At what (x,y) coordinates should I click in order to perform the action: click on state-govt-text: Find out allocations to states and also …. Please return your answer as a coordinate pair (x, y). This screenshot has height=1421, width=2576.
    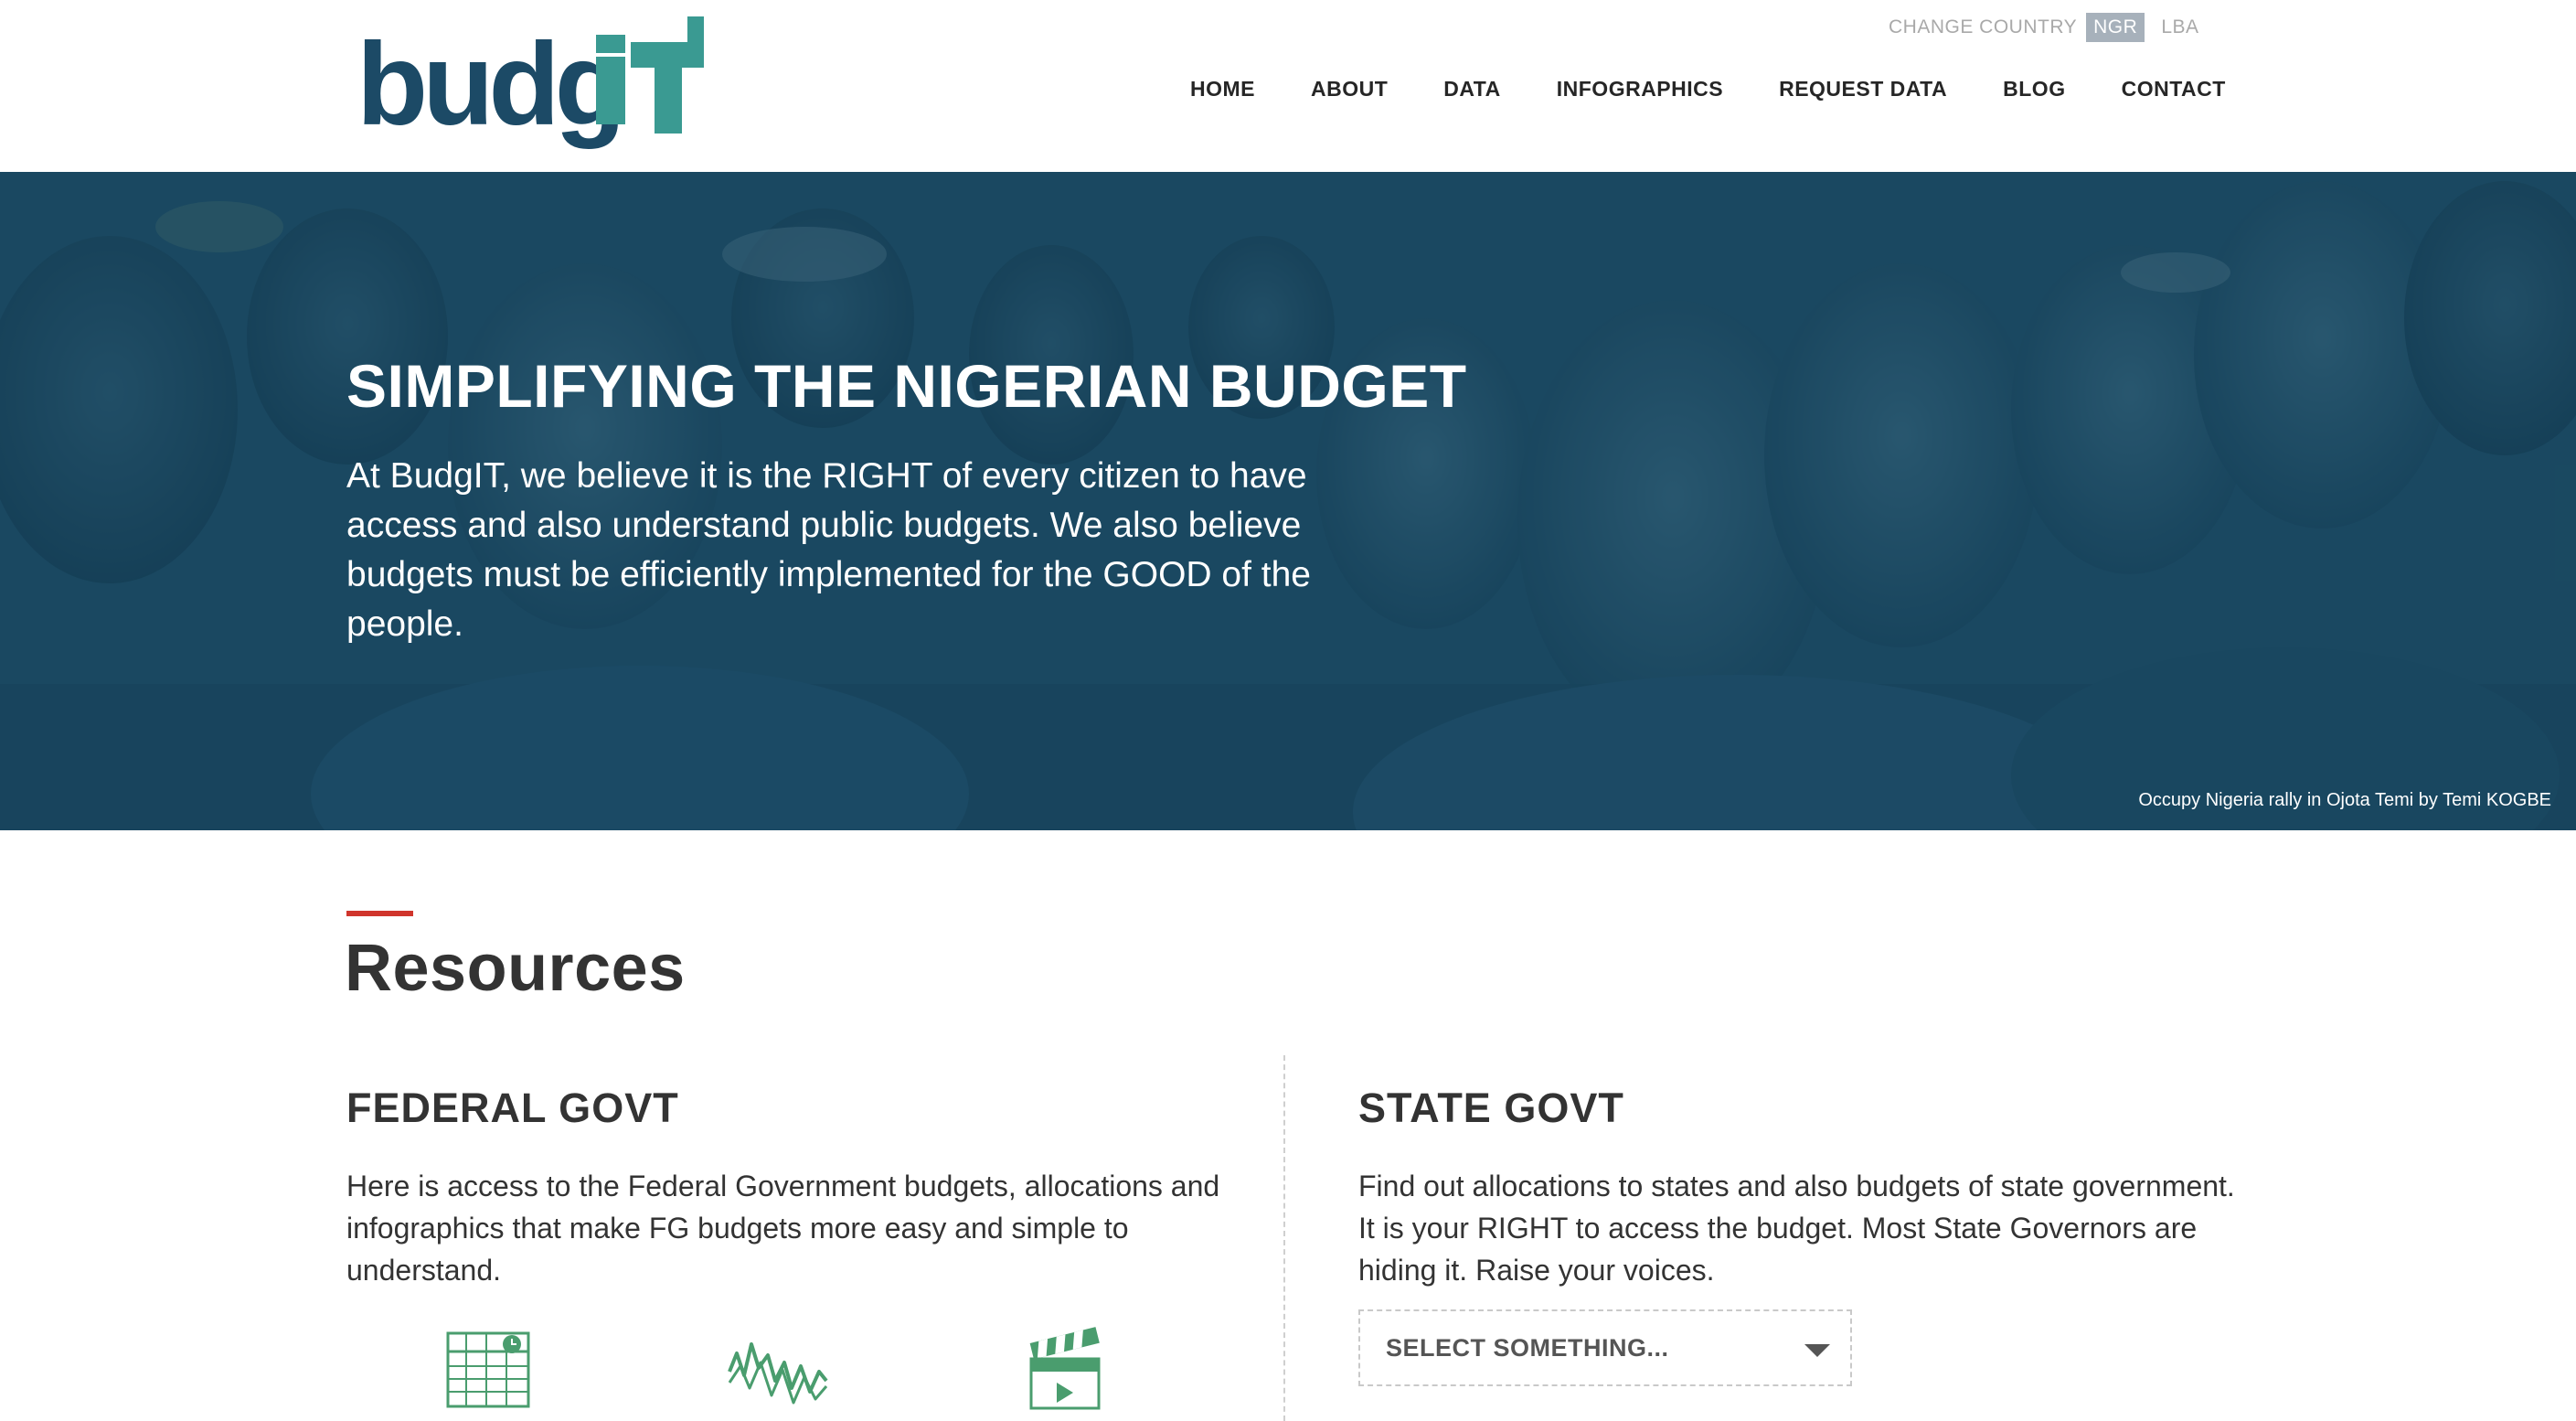
    Looking at the image, I should click on (1796, 1228).